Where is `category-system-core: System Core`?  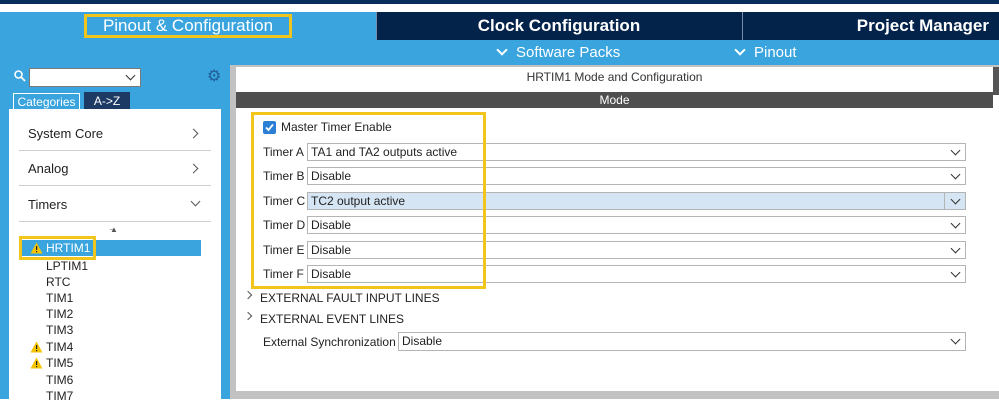
category-system-core: System Core is located at coordinates (115, 134).